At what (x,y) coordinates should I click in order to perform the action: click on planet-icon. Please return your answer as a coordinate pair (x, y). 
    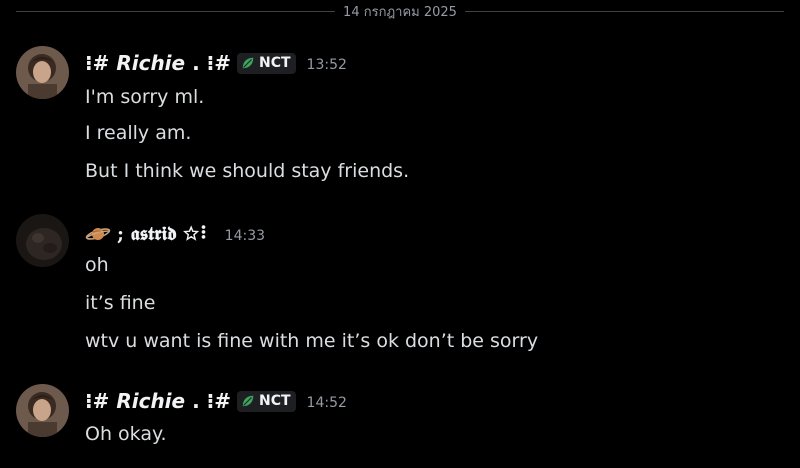
    Looking at the image, I should click on (98, 234).